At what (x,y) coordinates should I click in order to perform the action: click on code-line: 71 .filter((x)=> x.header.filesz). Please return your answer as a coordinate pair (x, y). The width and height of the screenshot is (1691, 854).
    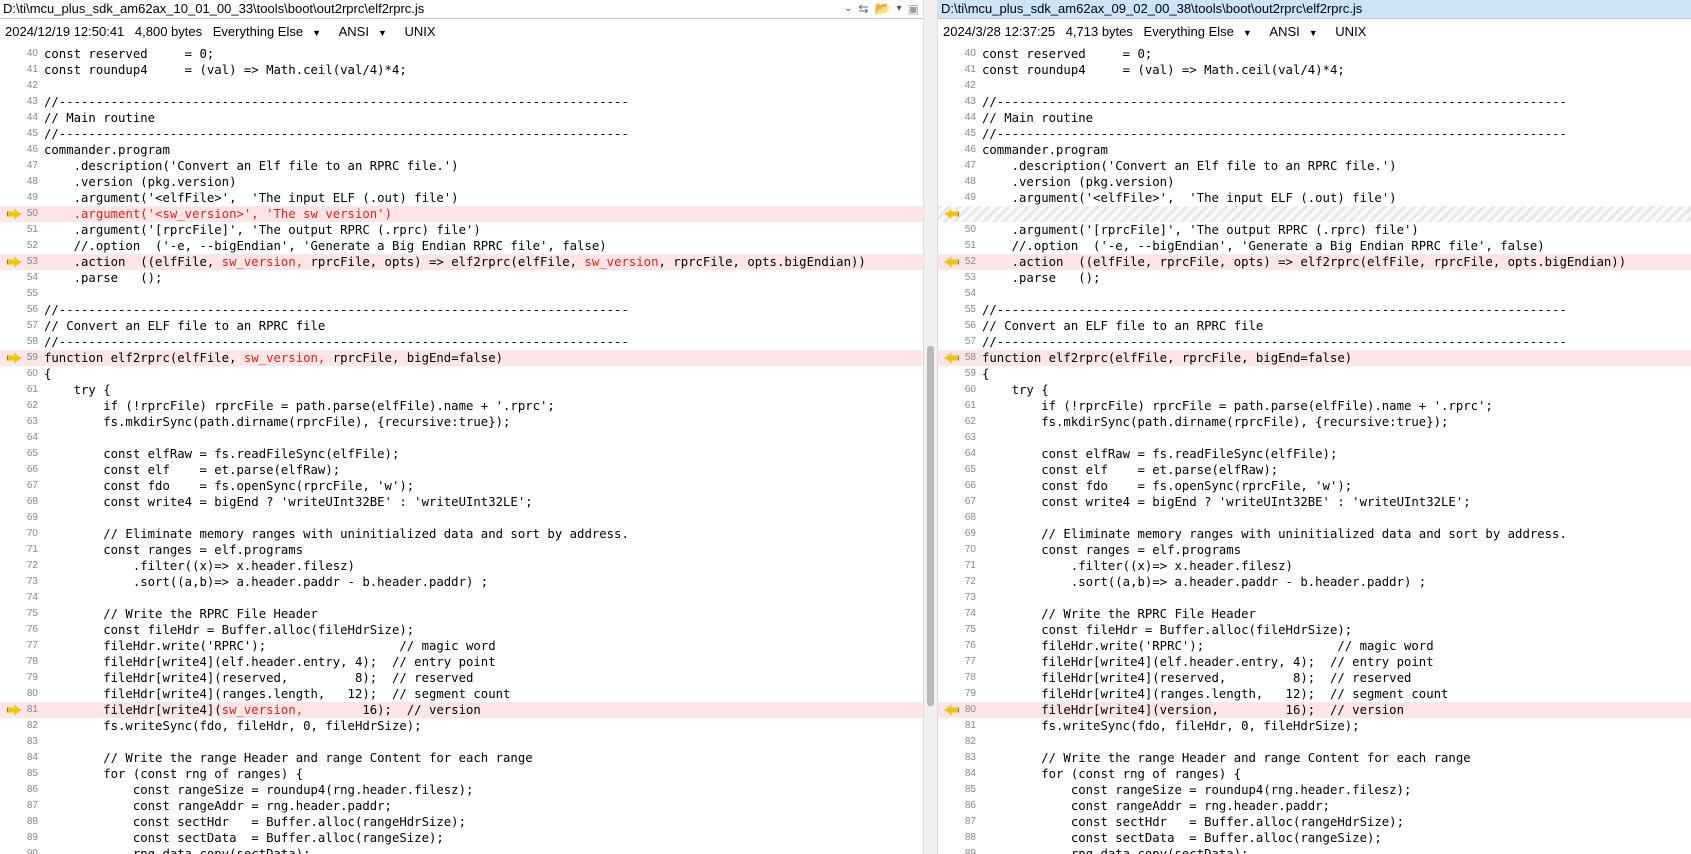
    Looking at the image, I should click on (1314, 566).